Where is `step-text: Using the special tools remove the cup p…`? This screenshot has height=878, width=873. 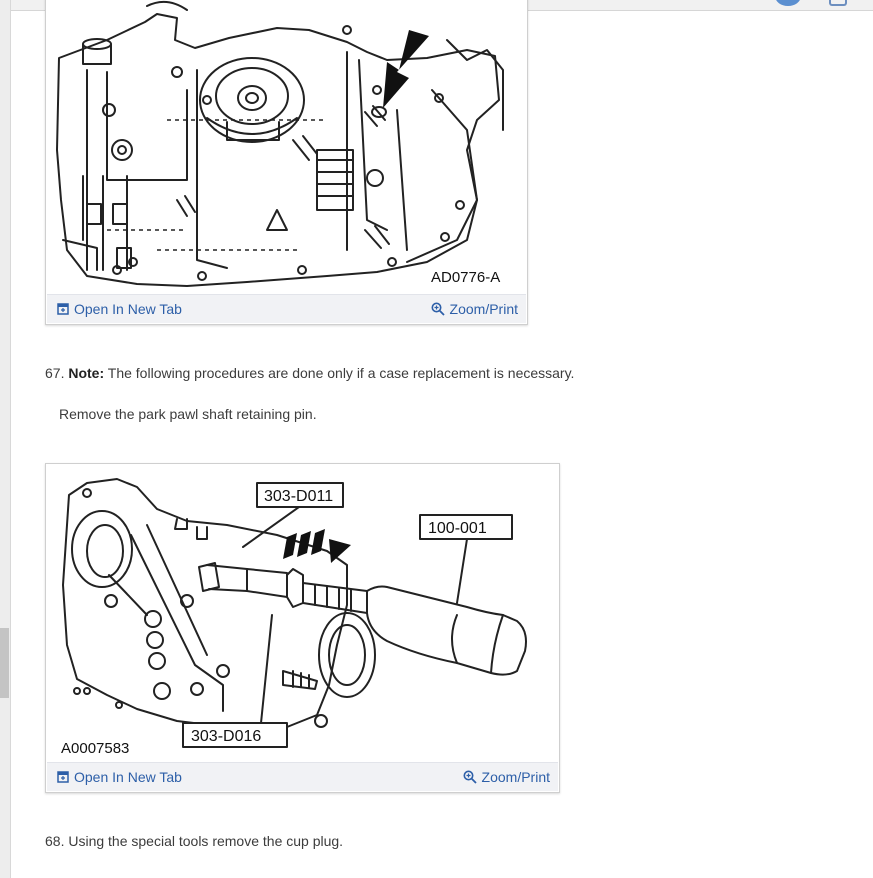
step-text: Using the special tools remove the cup p… is located at coordinates (206, 841).